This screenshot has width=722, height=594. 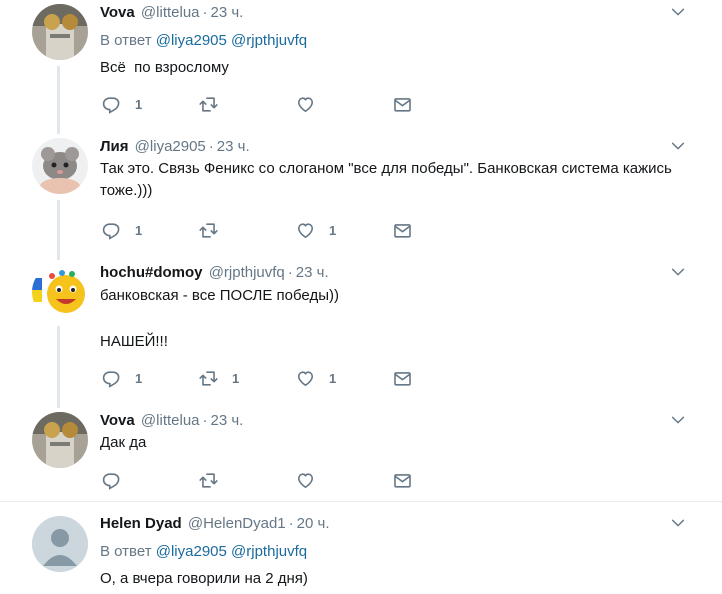 I want to click on username: @rjpthjuvfq, so click(x=247, y=272).